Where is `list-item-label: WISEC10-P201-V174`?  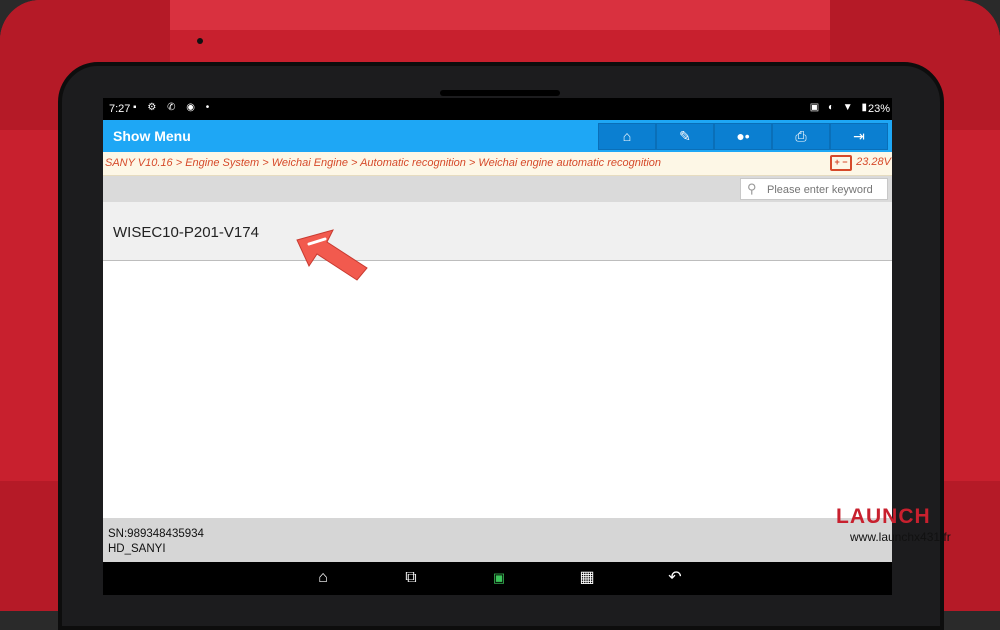 list-item-label: WISEC10-P201-V174 is located at coordinates (186, 232).